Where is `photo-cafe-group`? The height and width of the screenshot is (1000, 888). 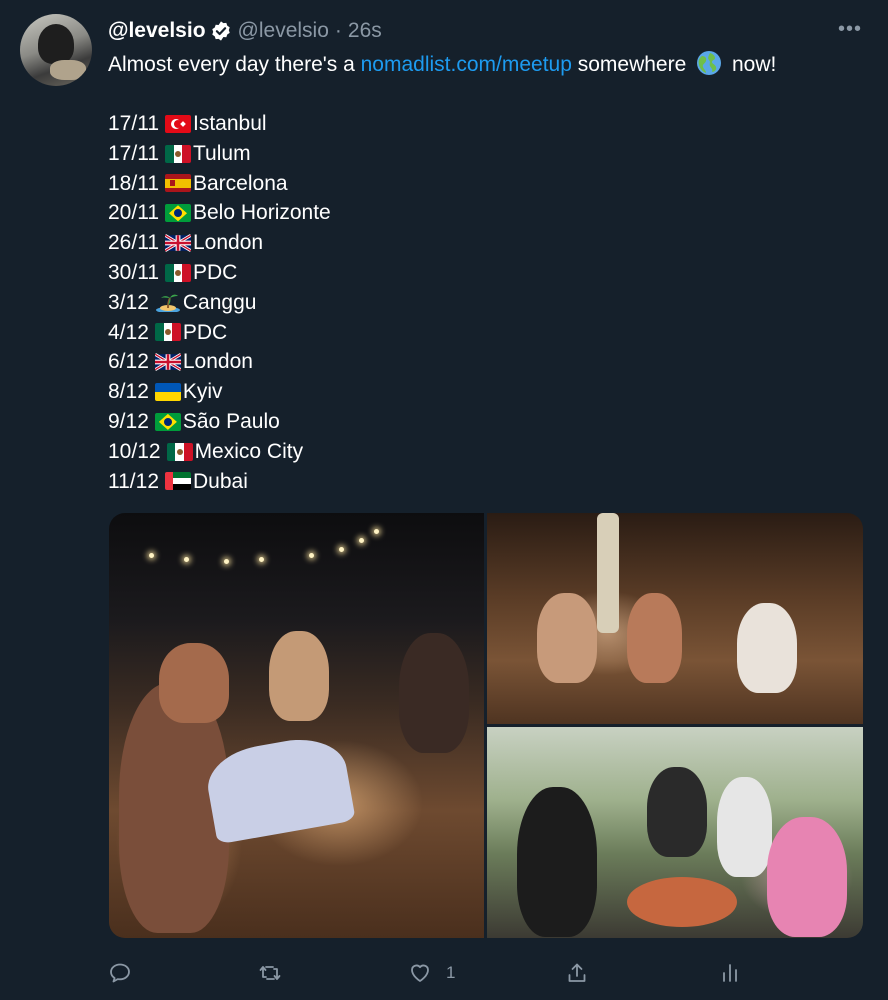 photo-cafe-group is located at coordinates (675, 832).